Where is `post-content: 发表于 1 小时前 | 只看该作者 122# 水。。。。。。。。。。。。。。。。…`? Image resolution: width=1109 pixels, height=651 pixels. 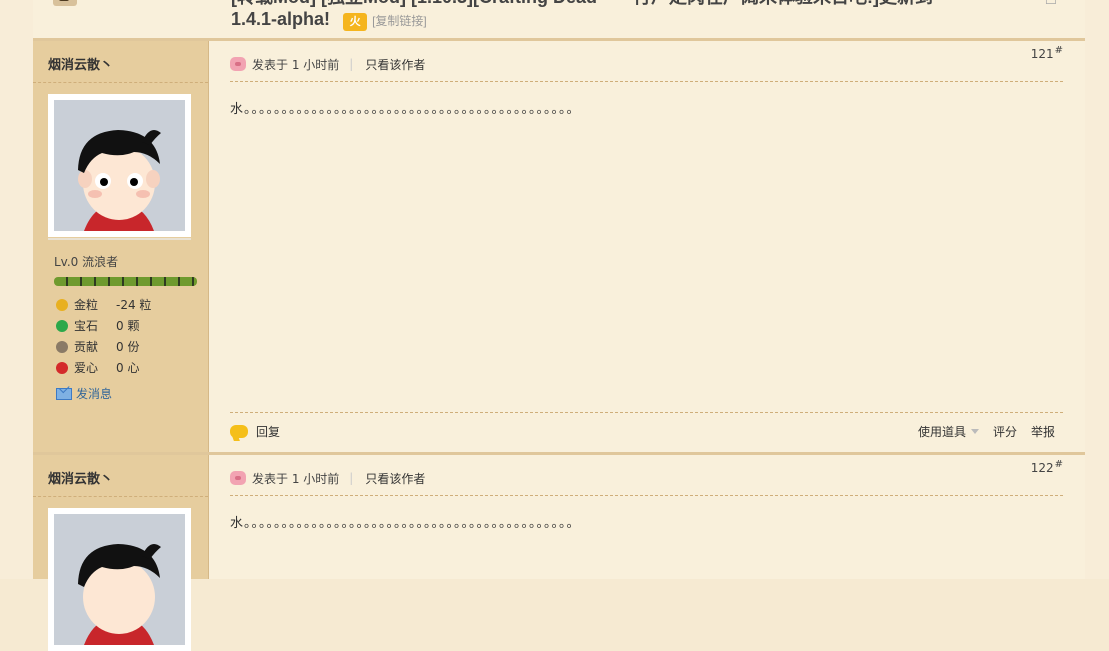 post-content: 发表于 1 小时前 | 只看该作者 122# 水。。。。。。。。。。。。。。。。… is located at coordinates (646, 517).